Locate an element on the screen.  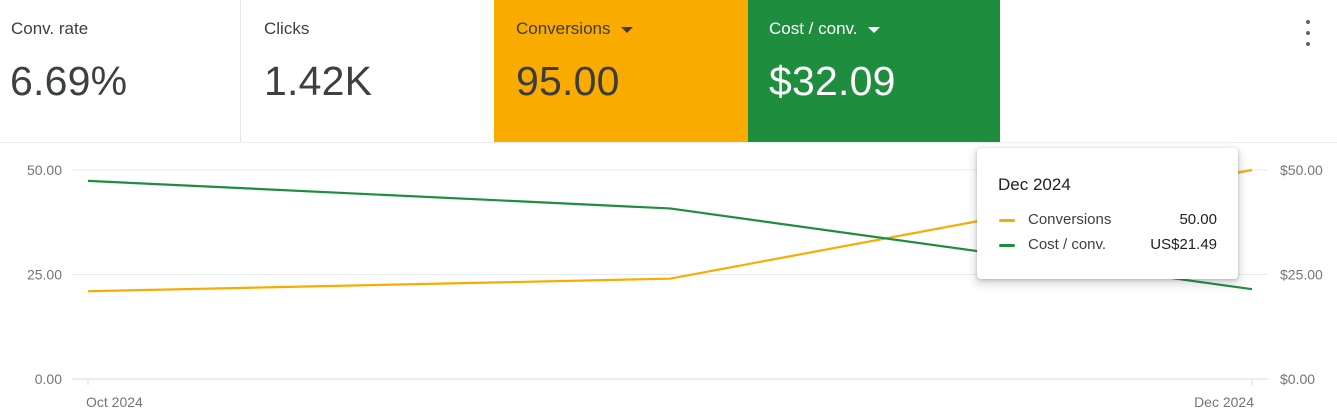
tooltip-series-name: Conversions is located at coordinates (1070, 219).